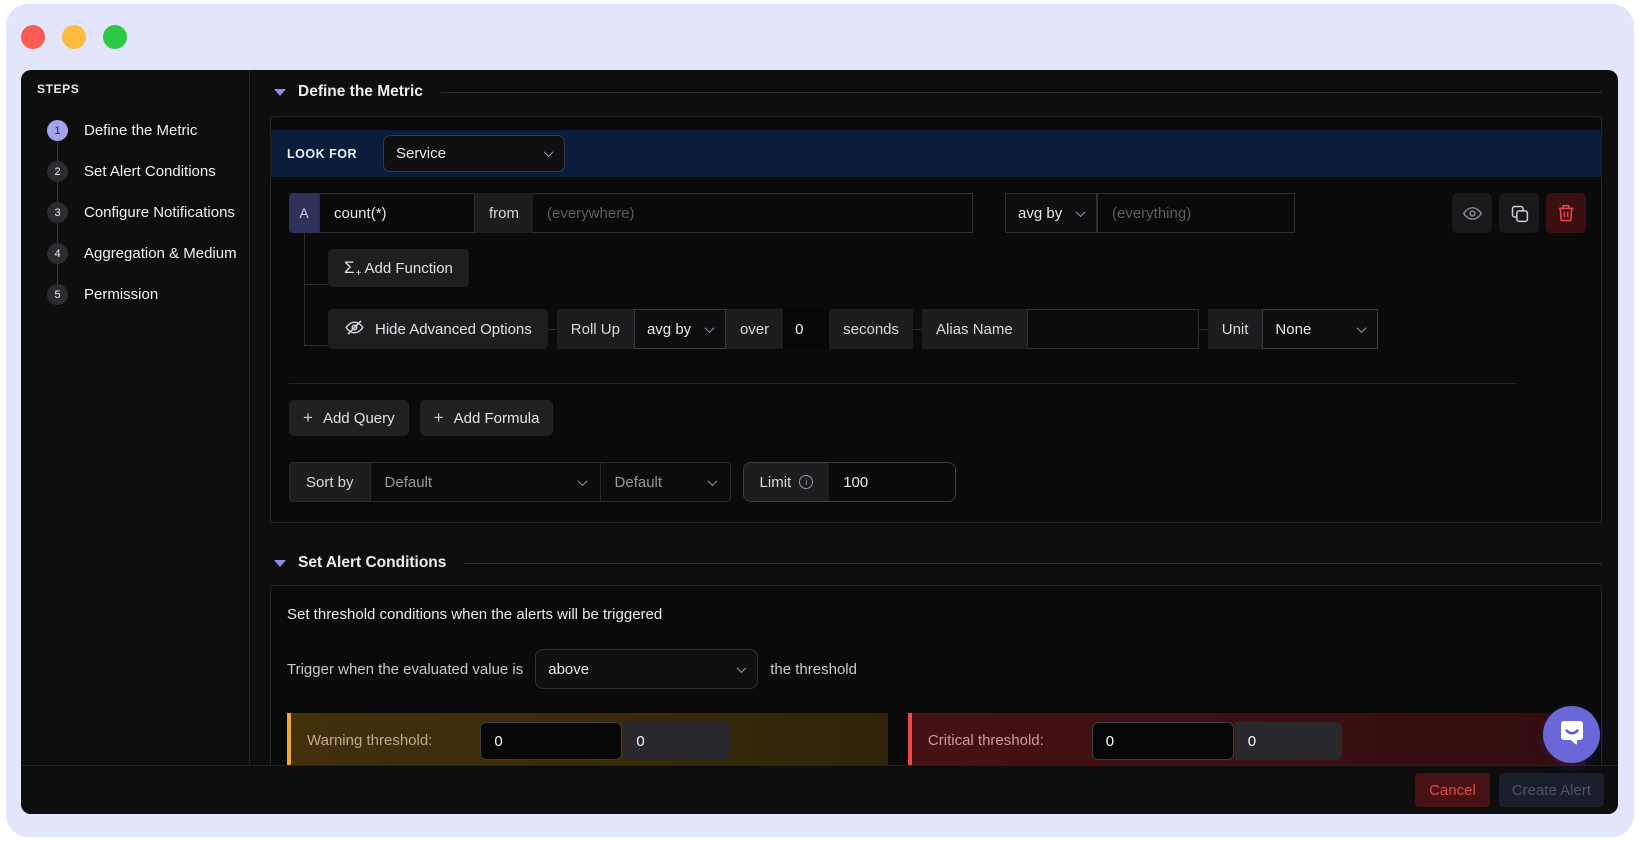  I want to click on alias-group: Alias Name, so click(1060, 329).